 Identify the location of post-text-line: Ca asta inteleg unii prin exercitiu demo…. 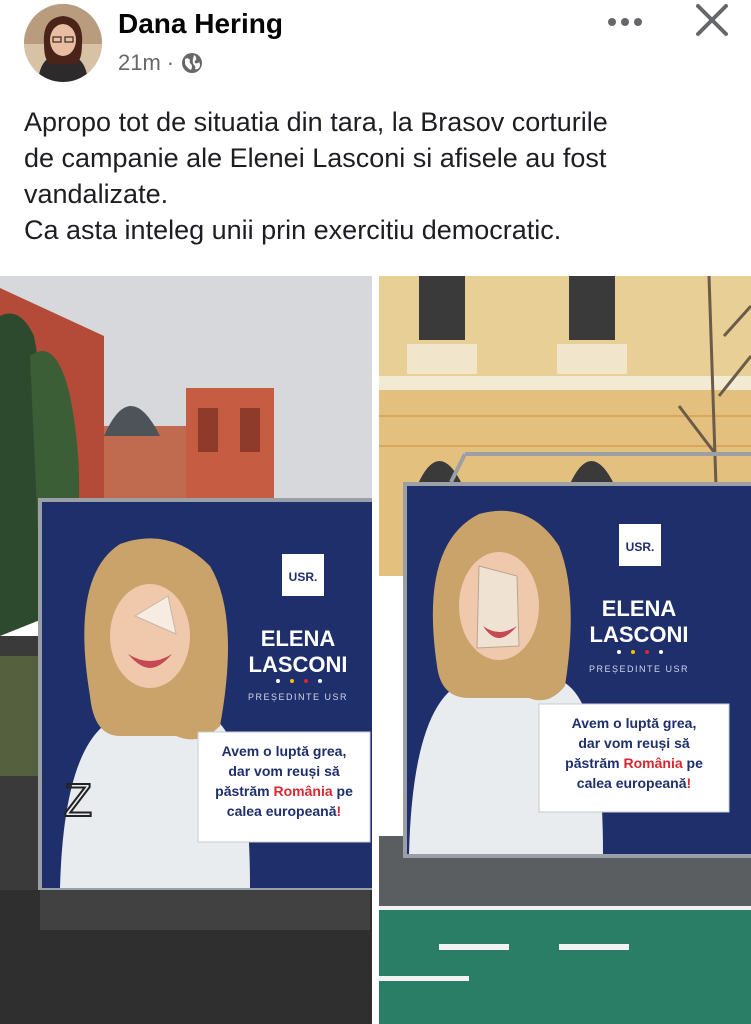
(293, 230).